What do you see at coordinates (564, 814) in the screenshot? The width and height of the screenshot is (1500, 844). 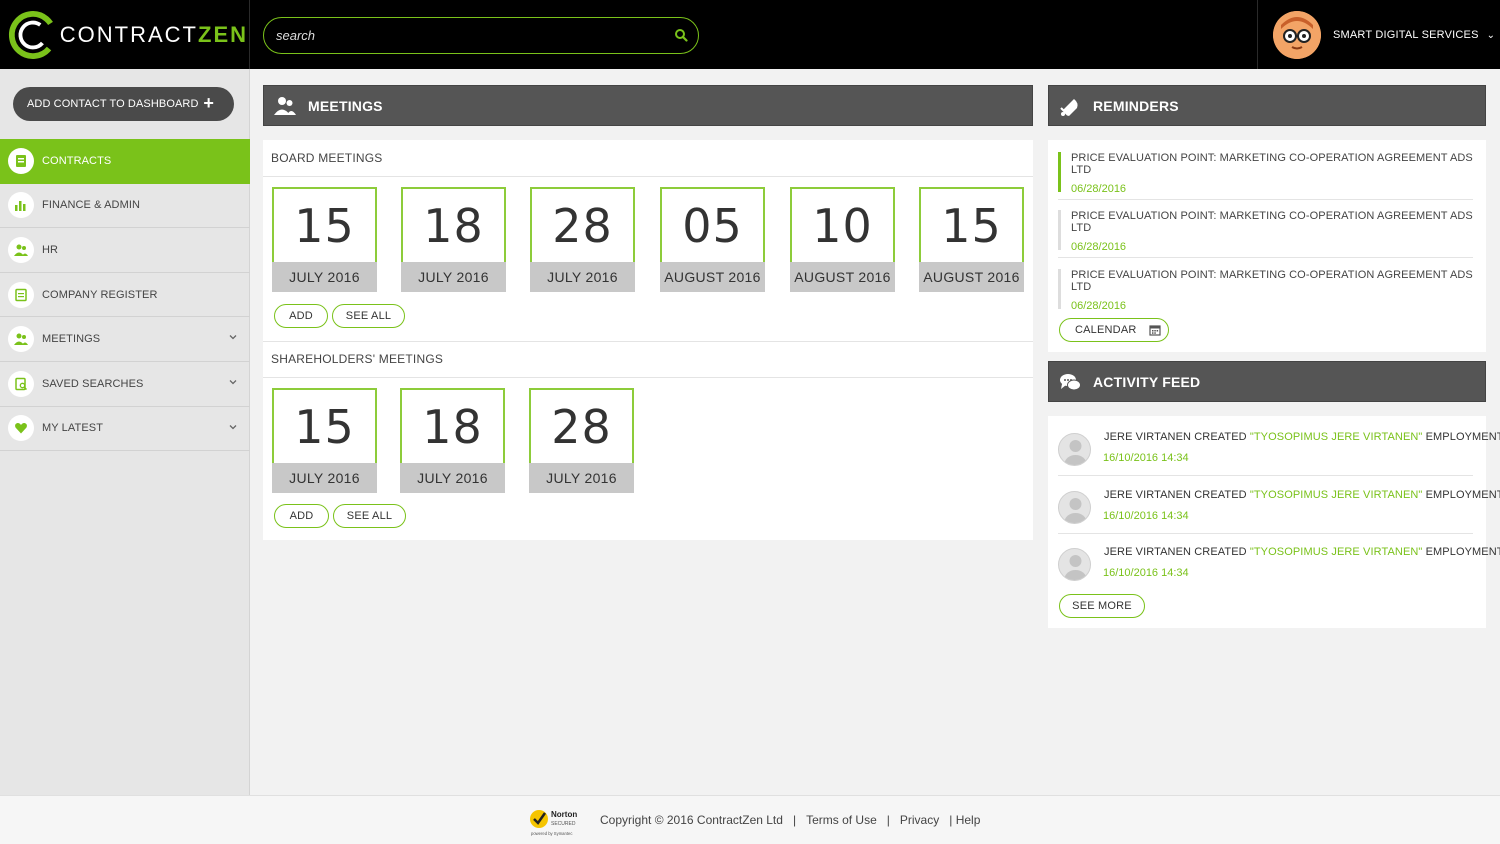 I see `svg-text: Norton` at bounding box center [564, 814].